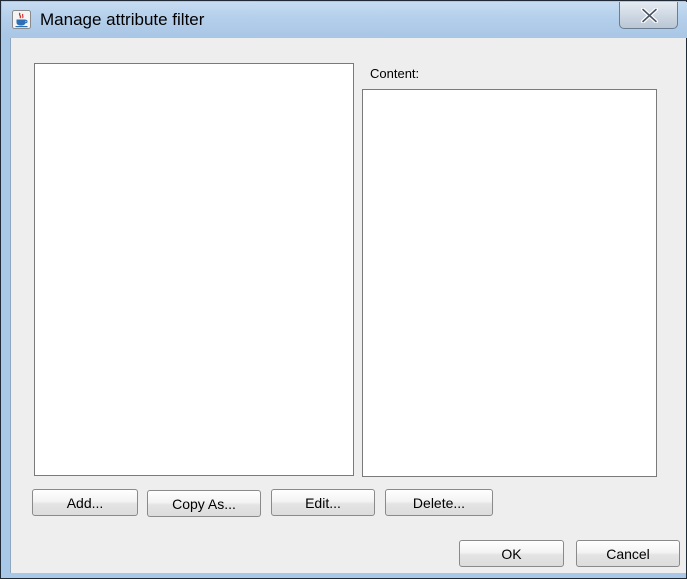 The image size is (687, 579). I want to click on close-x-icon, so click(649, 15).